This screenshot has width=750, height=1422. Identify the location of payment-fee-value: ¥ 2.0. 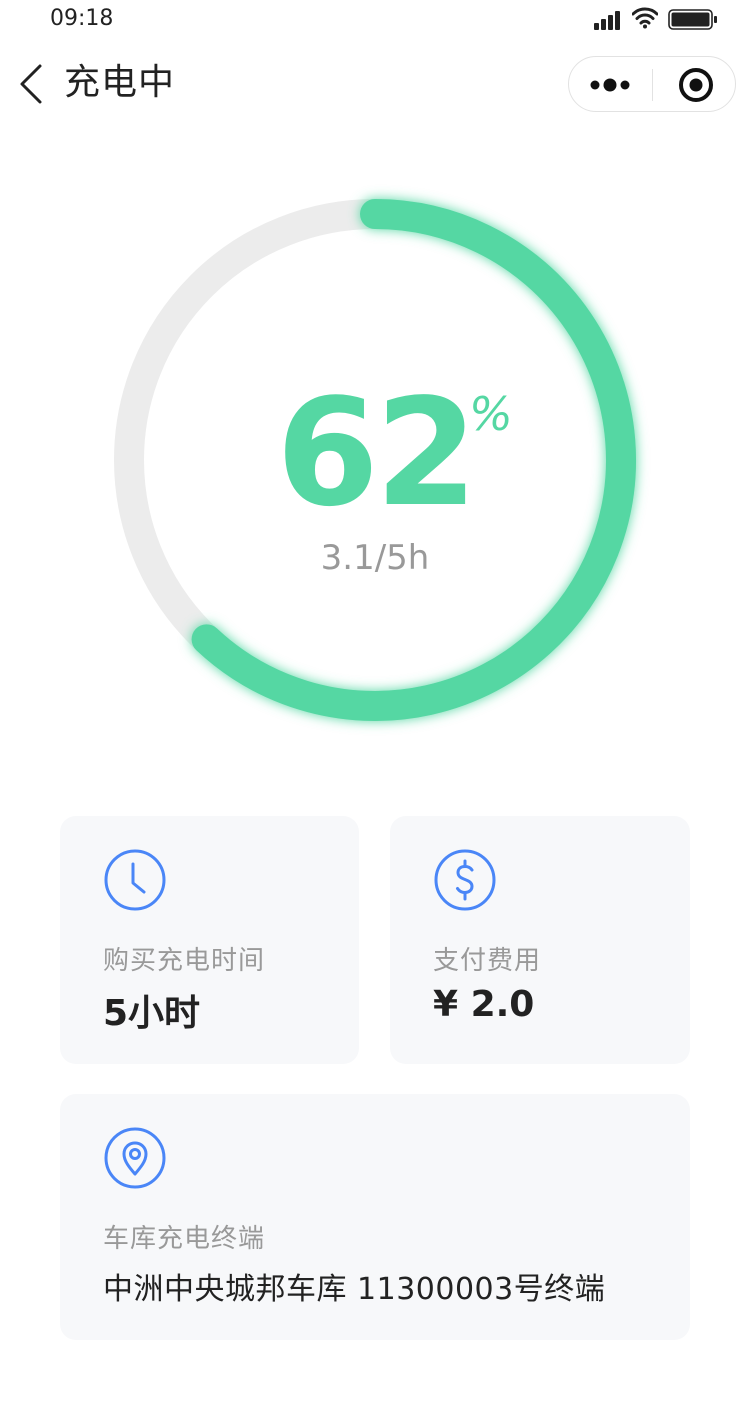
(484, 1004).